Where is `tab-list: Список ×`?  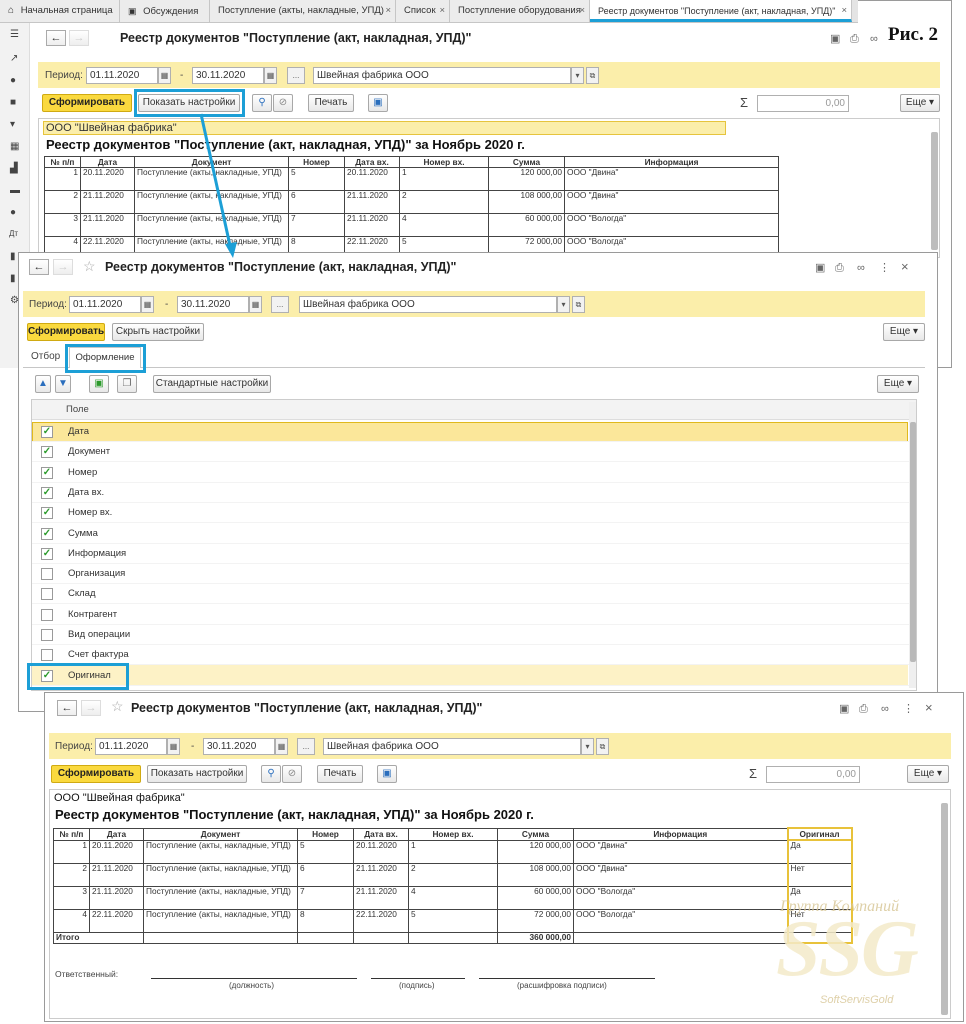
tab-list: Список × is located at coordinates (423, 11).